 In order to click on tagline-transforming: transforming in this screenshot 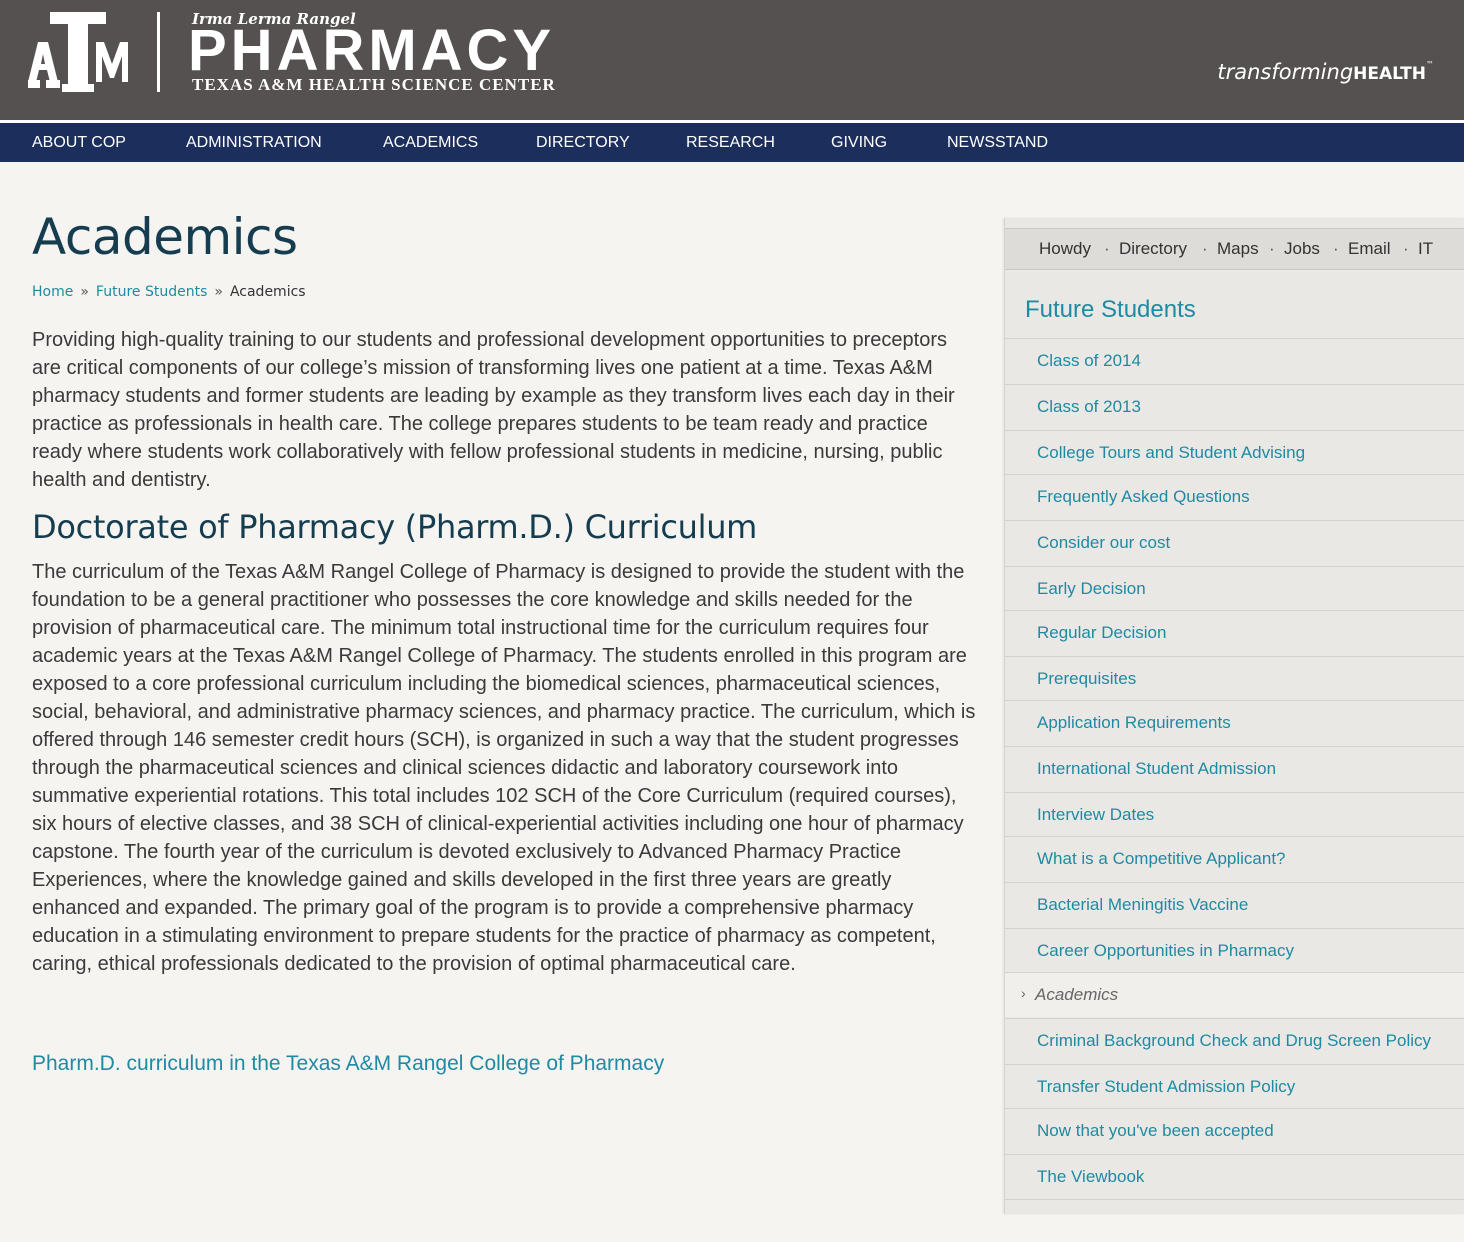, I will do `click(1285, 72)`.